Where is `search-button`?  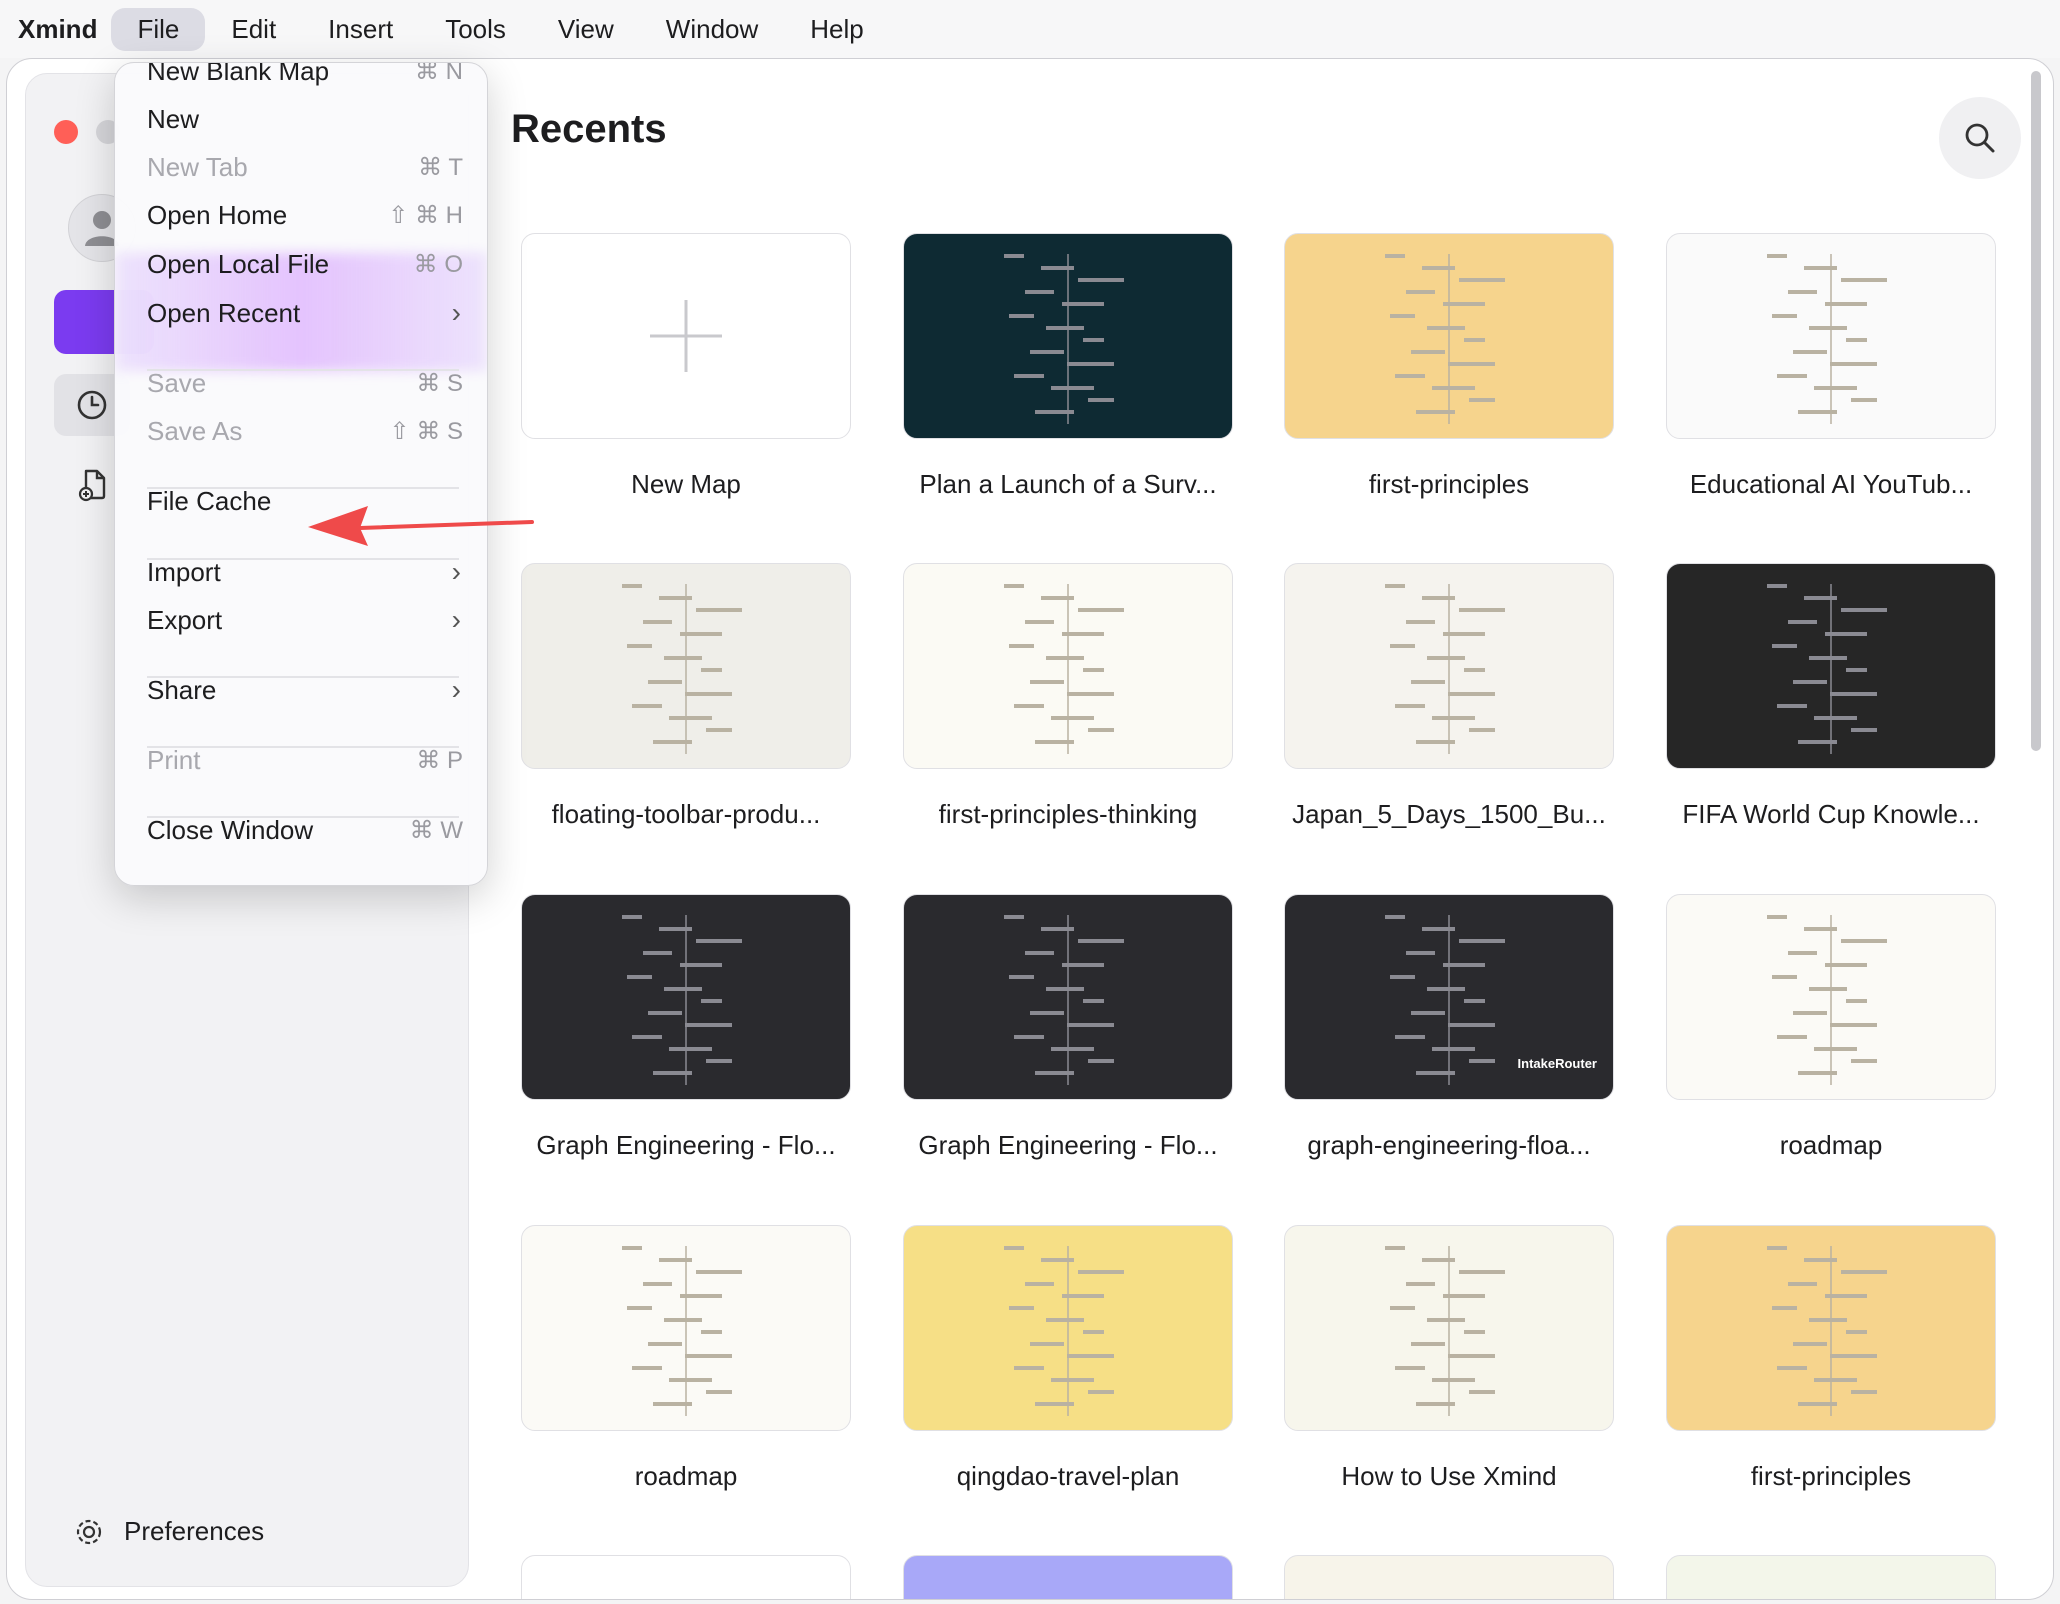 search-button is located at coordinates (1980, 138).